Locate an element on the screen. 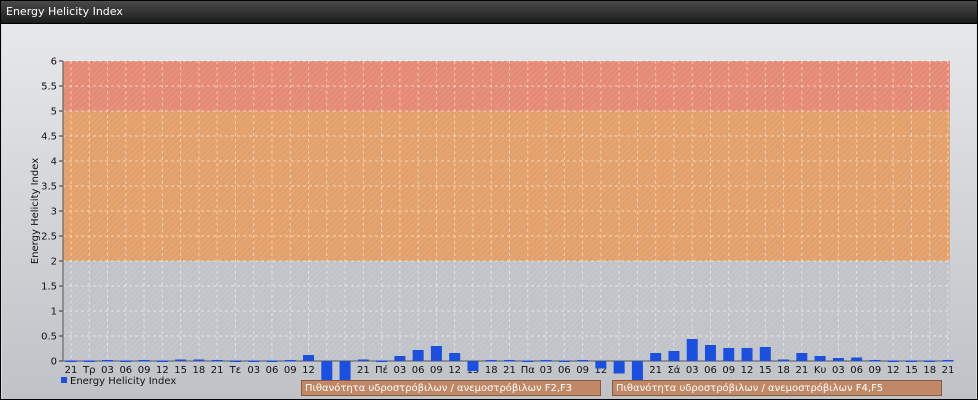 This screenshot has width=978, height=400. x-tick-label: Σά is located at coordinates (673, 370).